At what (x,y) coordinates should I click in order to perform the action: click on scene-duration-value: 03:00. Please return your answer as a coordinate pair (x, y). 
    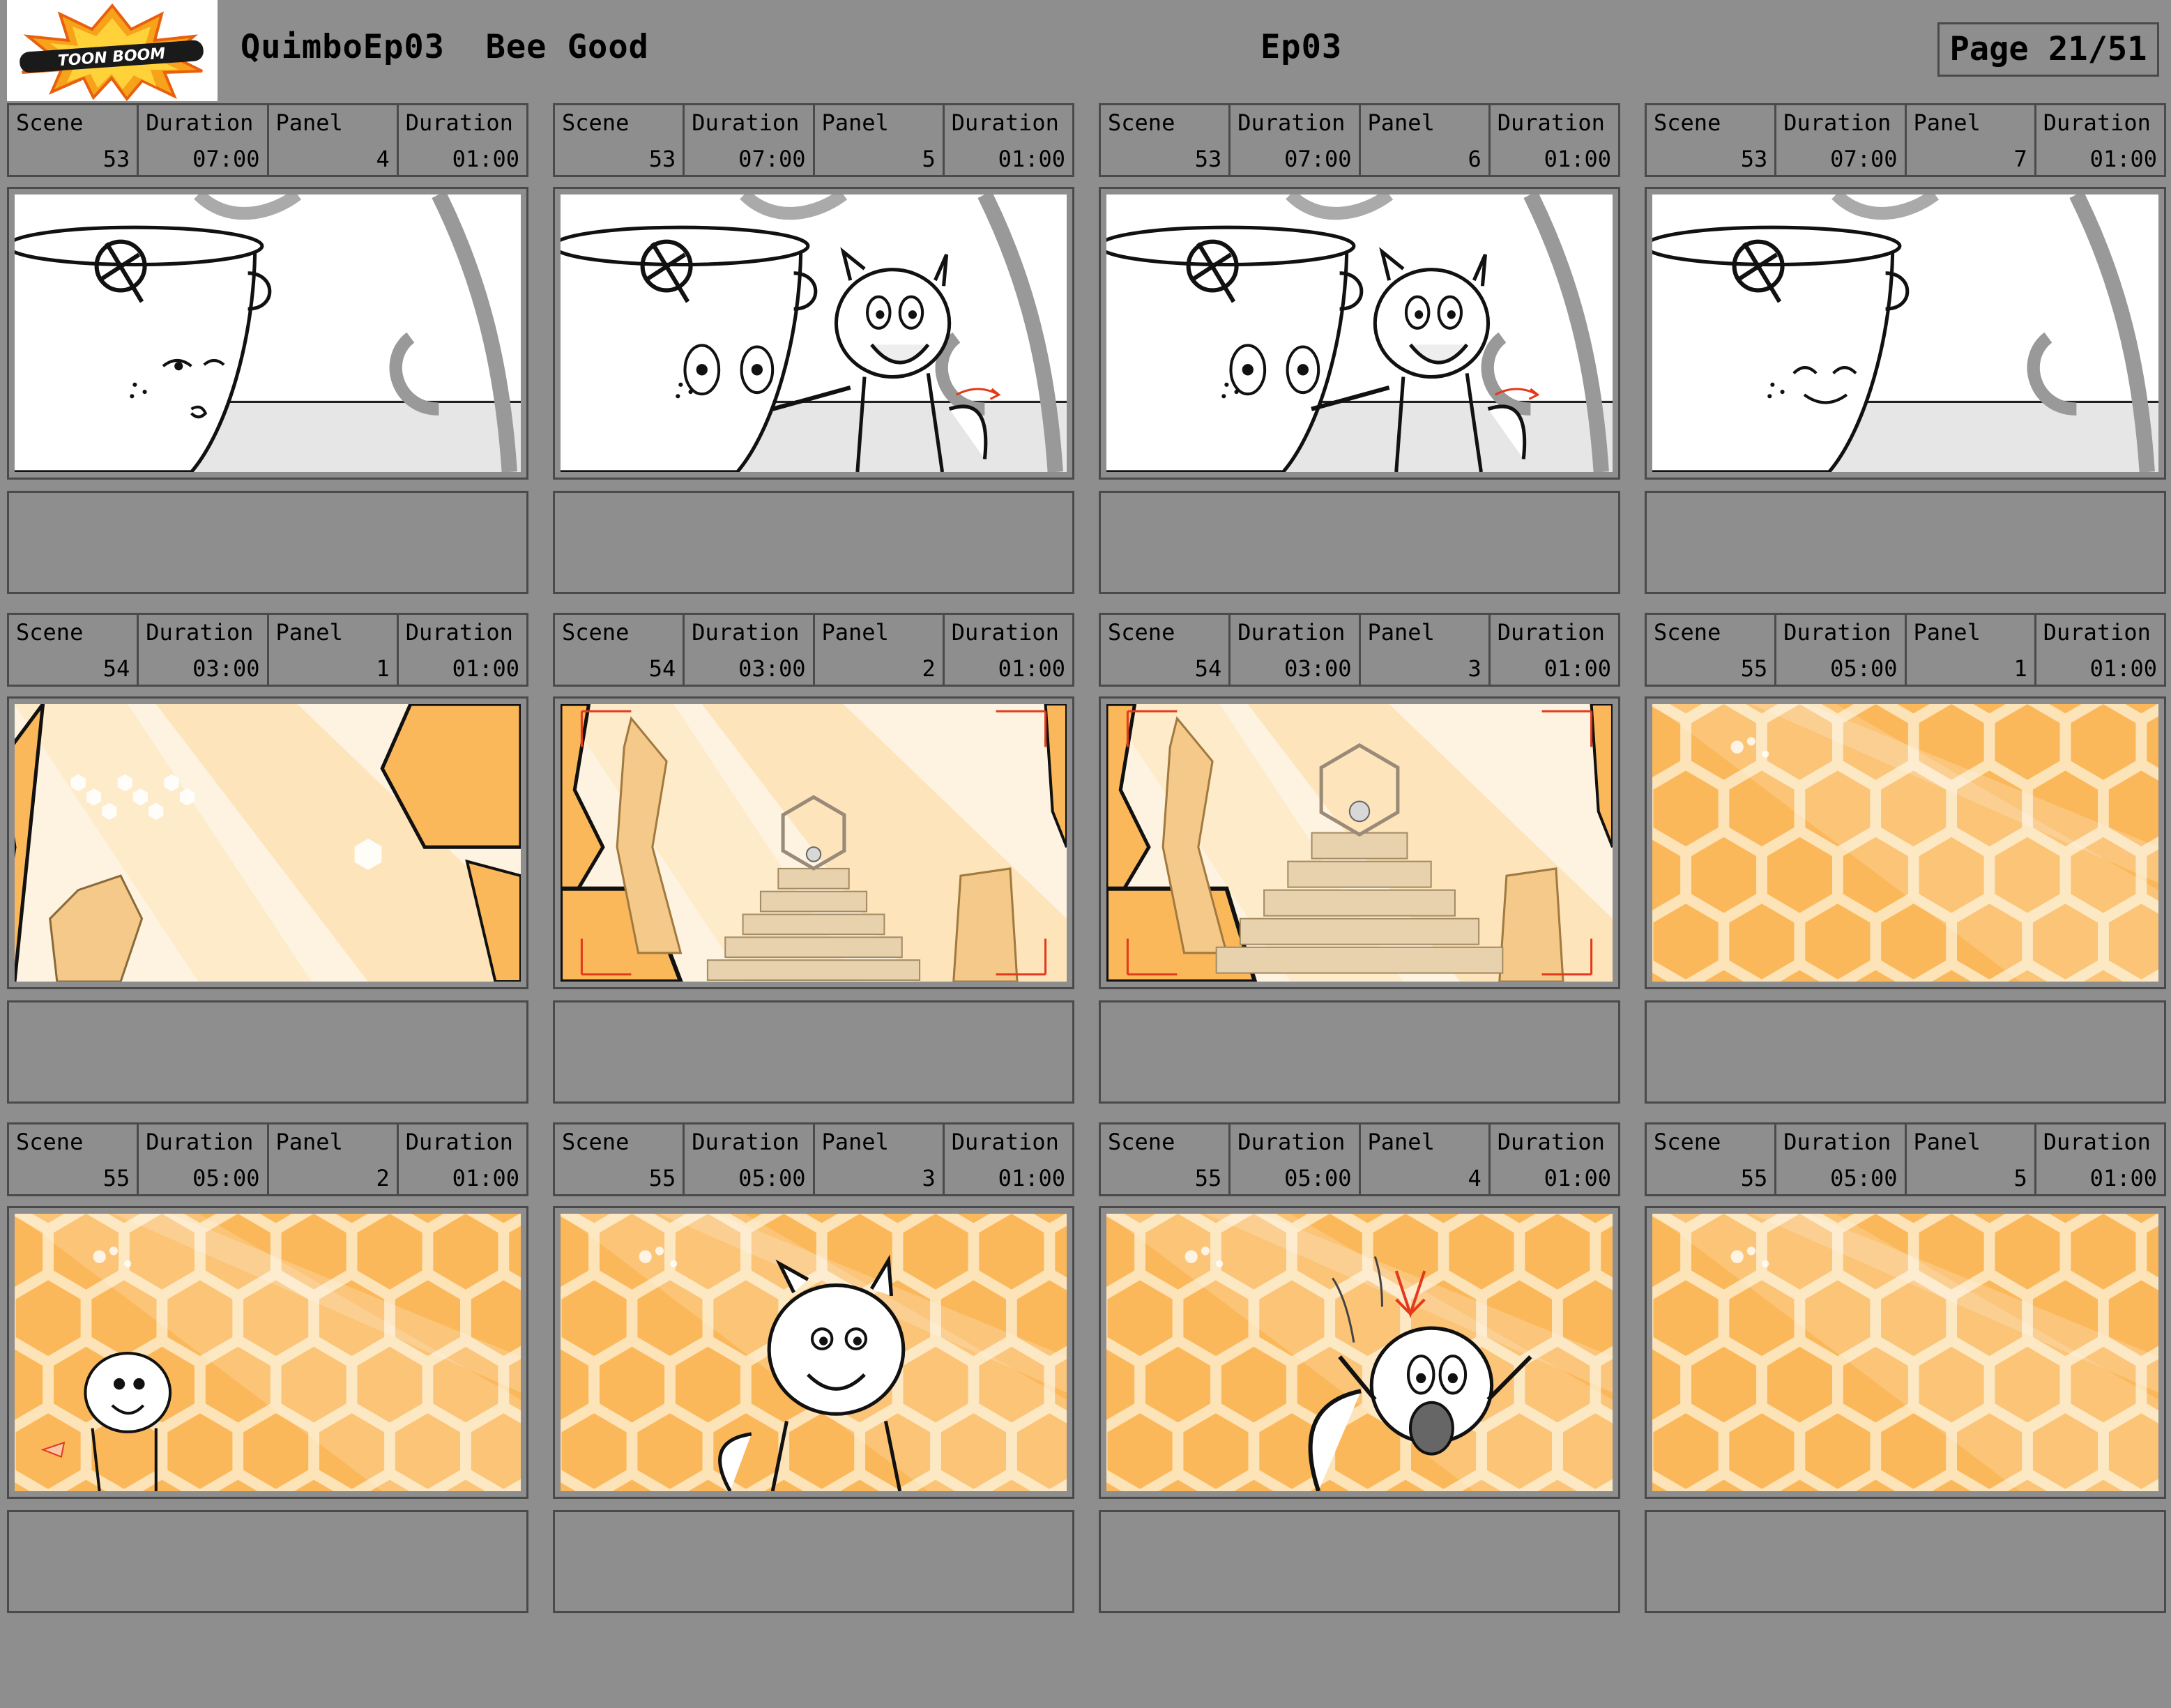
    Looking at the image, I should click on (772, 668).